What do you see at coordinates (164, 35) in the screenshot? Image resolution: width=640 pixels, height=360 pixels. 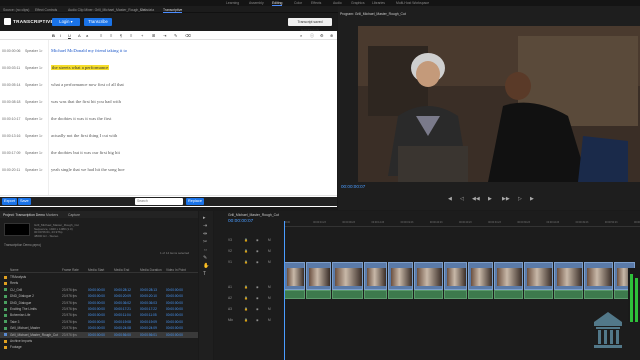 I see `indent-icon: ⇥` at bounding box center [164, 35].